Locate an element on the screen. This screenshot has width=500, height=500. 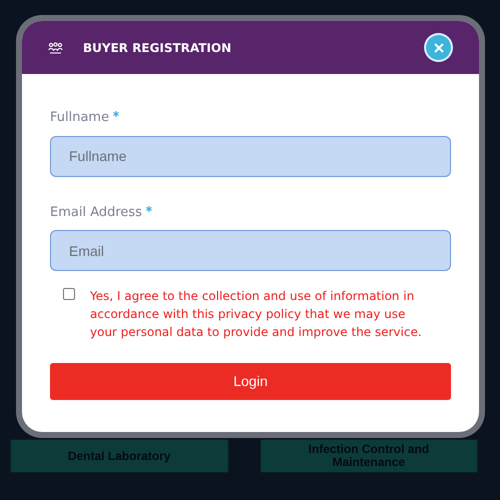
close-button is located at coordinates (438, 47).